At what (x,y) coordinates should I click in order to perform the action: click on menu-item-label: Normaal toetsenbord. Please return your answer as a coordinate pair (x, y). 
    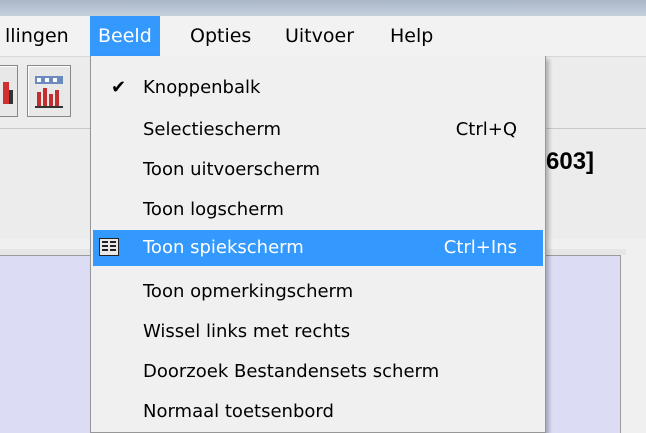
    Looking at the image, I should click on (238, 411).